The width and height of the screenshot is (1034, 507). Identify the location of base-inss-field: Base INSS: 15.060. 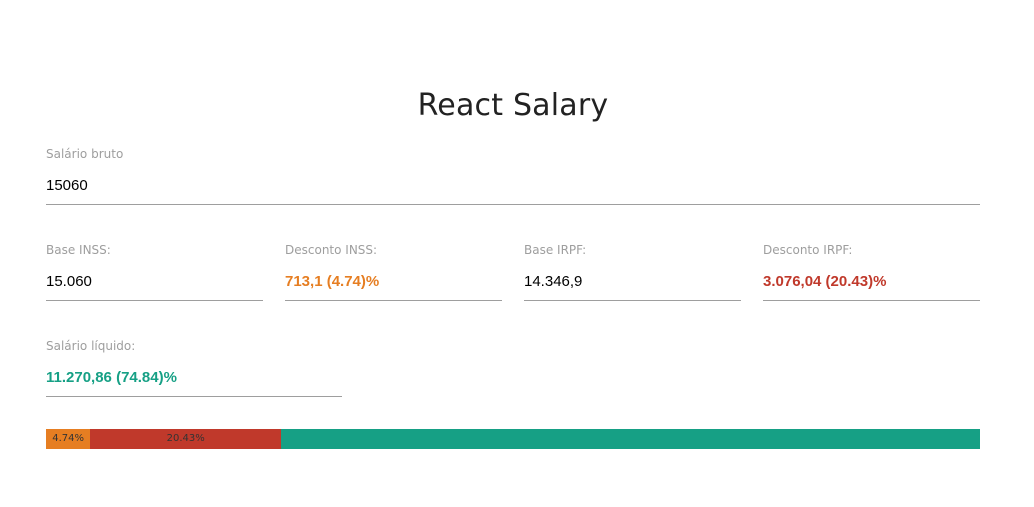
(154, 271).